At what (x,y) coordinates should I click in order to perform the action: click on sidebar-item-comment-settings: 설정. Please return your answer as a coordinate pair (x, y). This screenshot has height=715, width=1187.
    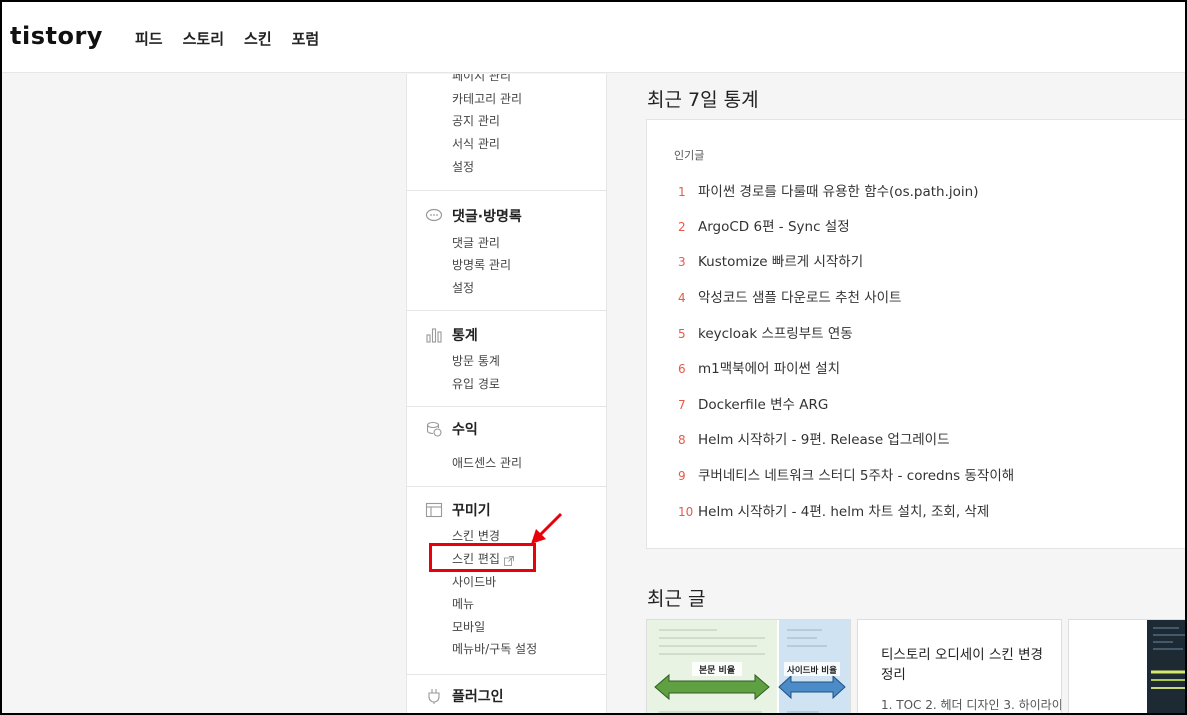
    Looking at the image, I should click on (463, 287).